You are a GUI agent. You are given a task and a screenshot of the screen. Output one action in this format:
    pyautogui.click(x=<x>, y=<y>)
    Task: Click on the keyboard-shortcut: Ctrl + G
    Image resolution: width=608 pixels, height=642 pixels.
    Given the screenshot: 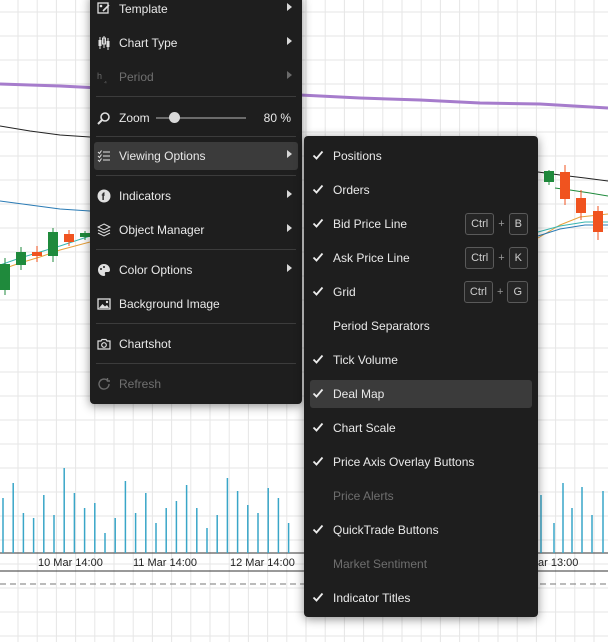 What is the action you would take?
    pyautogui.click(x=495, y=292)
    